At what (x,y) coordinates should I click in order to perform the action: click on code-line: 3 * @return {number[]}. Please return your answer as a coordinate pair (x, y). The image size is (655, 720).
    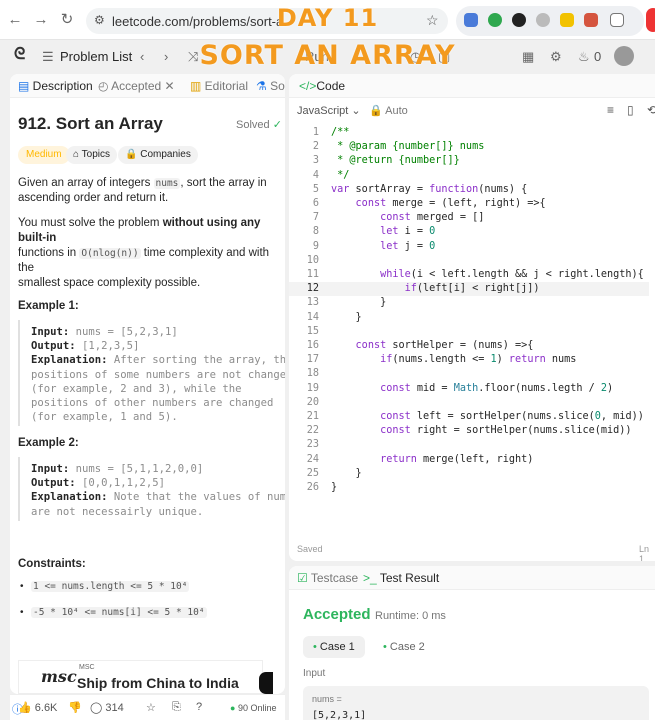
    Looking at the image, I should click on (469, 161).